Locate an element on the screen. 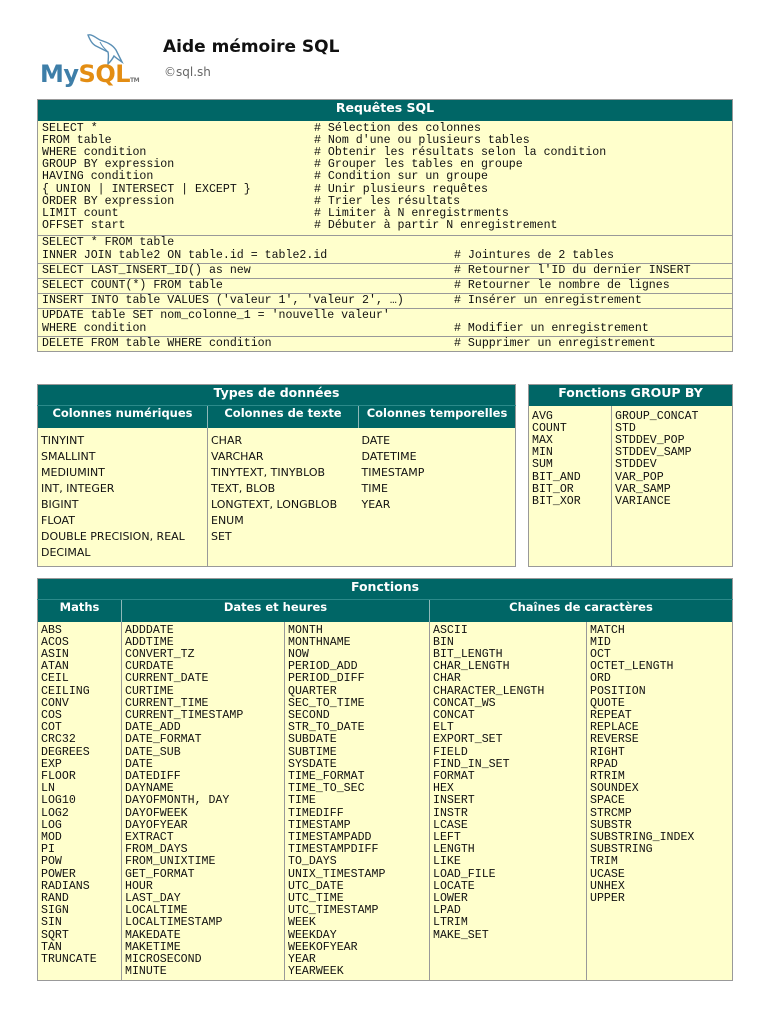  date-function-item: UNIX_TIMESTAMP is located at coordinates (337, 874).